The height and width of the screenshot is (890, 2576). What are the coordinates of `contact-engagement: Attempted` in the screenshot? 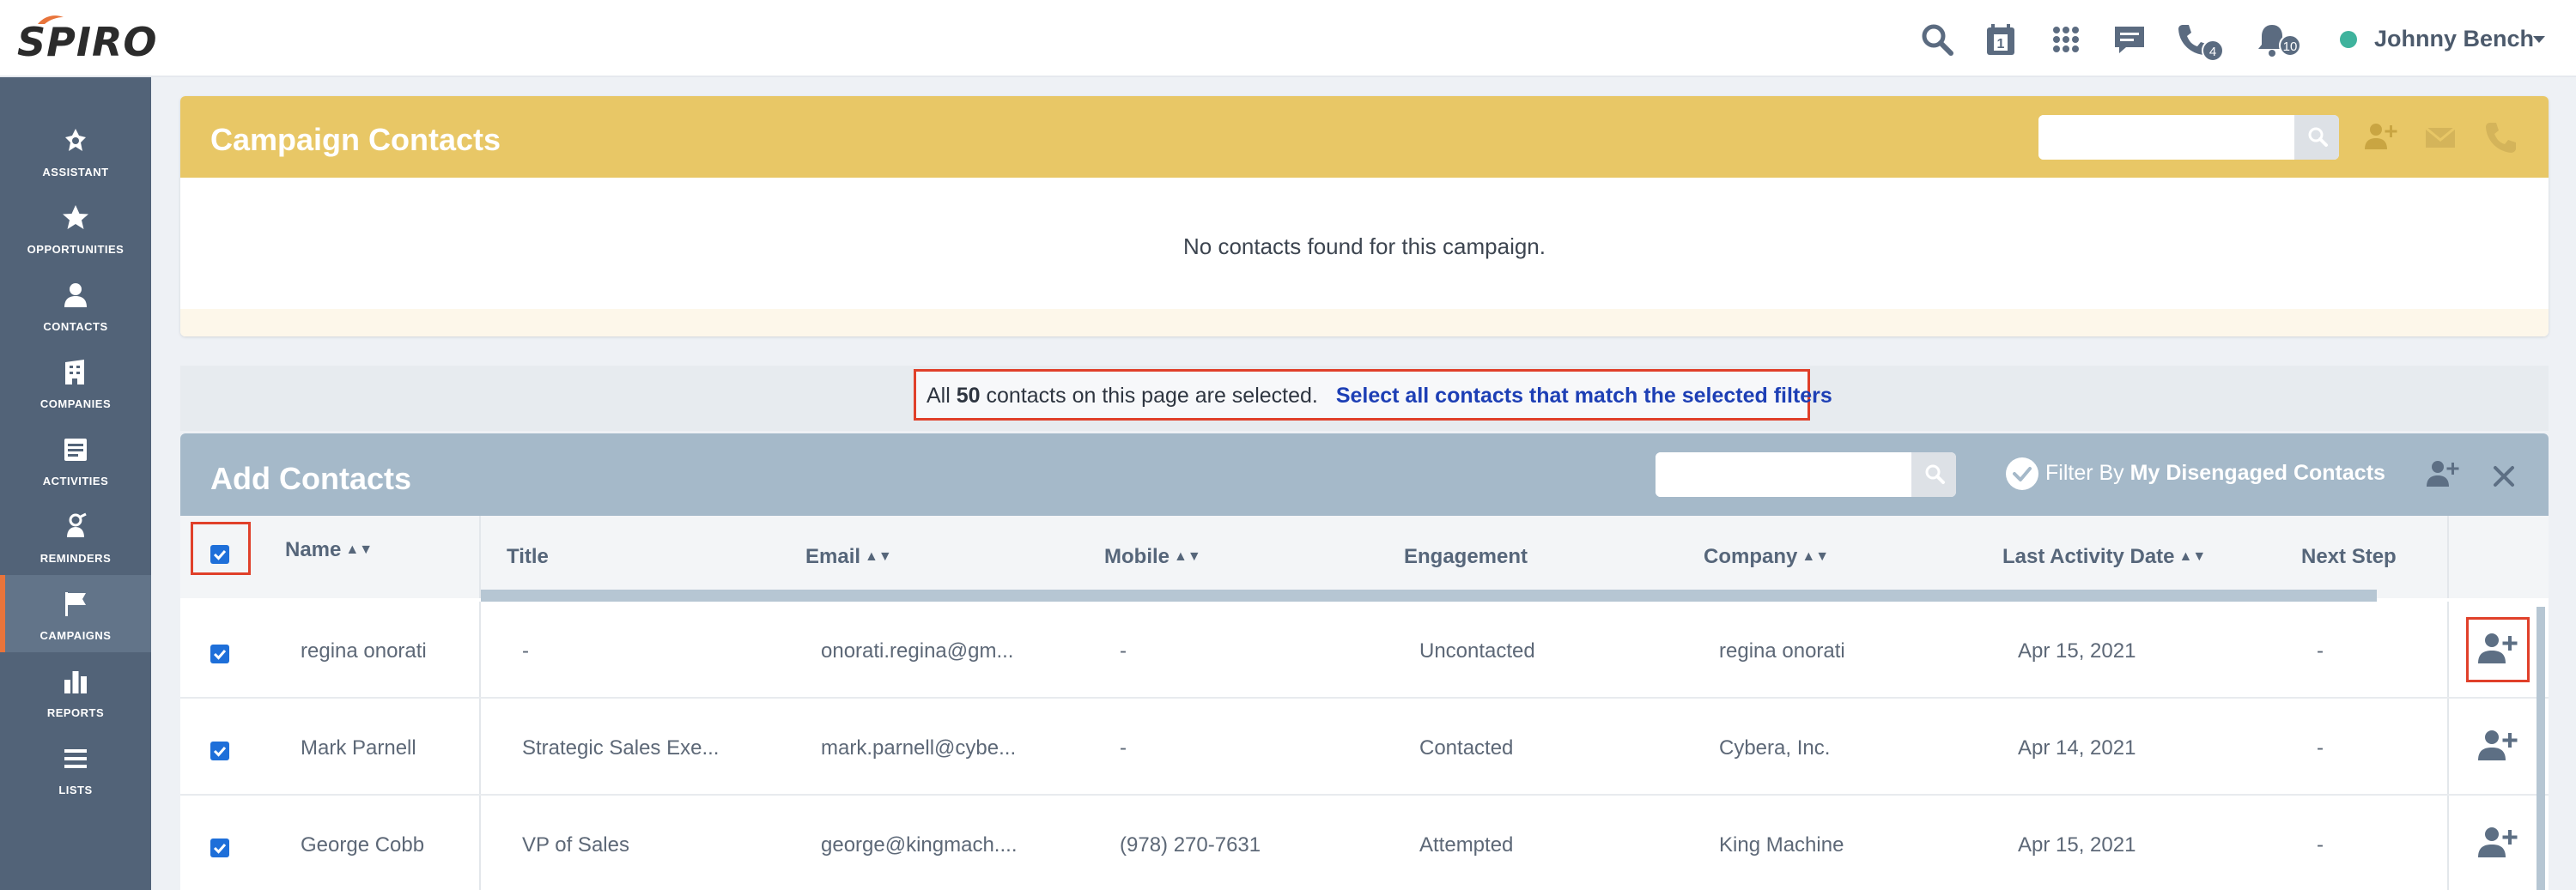 It's located at (1466, 845).